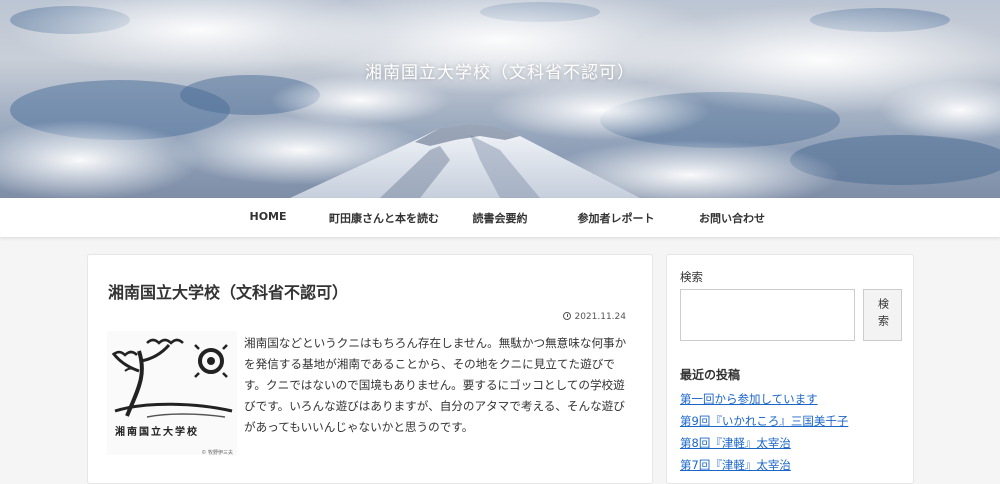 This screenshot has height=484, width=1000. I want to click on site-title: 湘南国立大学校（文科省不認可）, so click(500, 70).